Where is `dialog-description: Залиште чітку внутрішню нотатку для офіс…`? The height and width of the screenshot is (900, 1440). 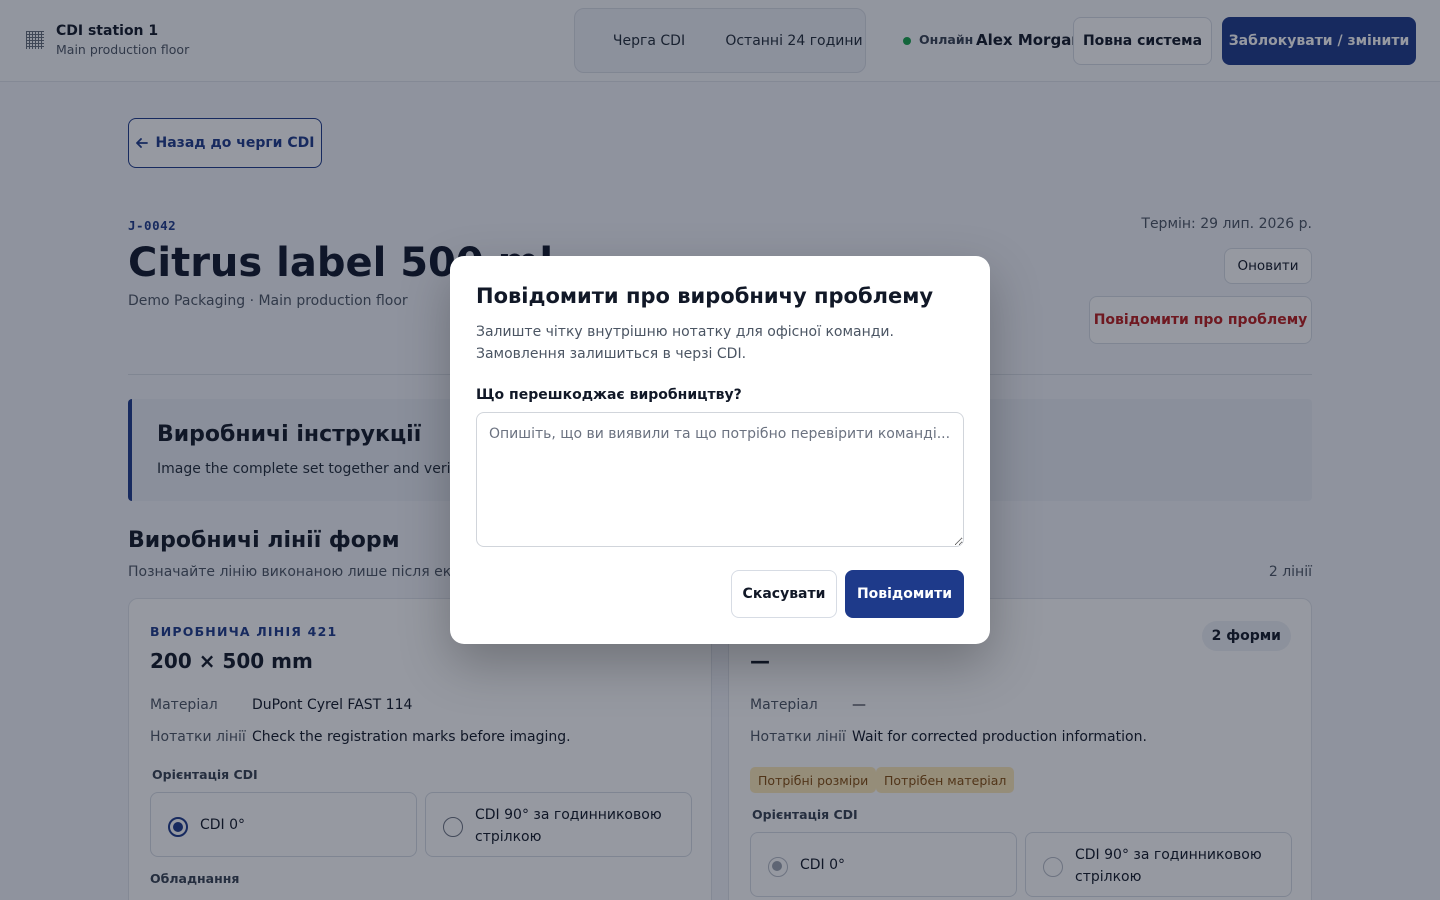
dialog-description: Залиште чітку внутрішню нотатку для офіс… is located at coordinates (685, 343).